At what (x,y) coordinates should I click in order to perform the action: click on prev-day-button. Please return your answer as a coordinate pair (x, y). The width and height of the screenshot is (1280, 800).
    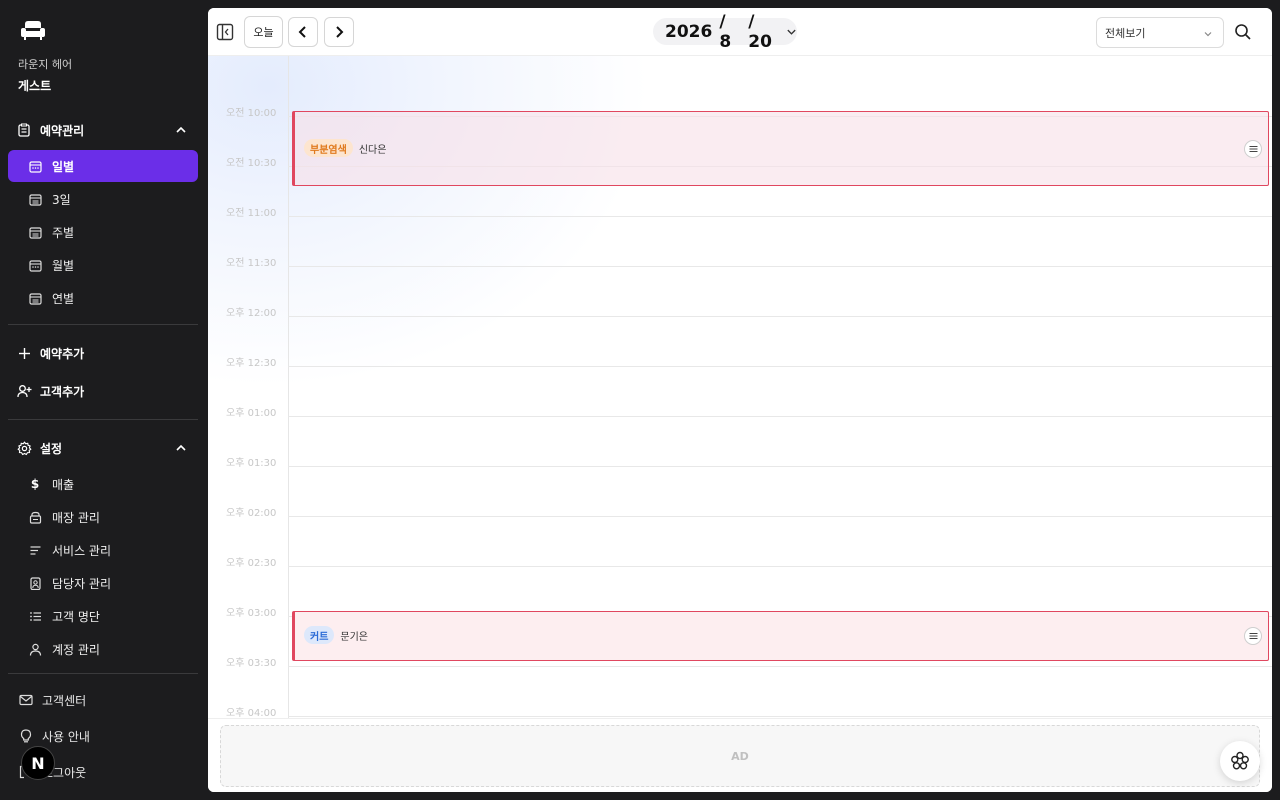
    Looking at the image, I should click on (303, 32).